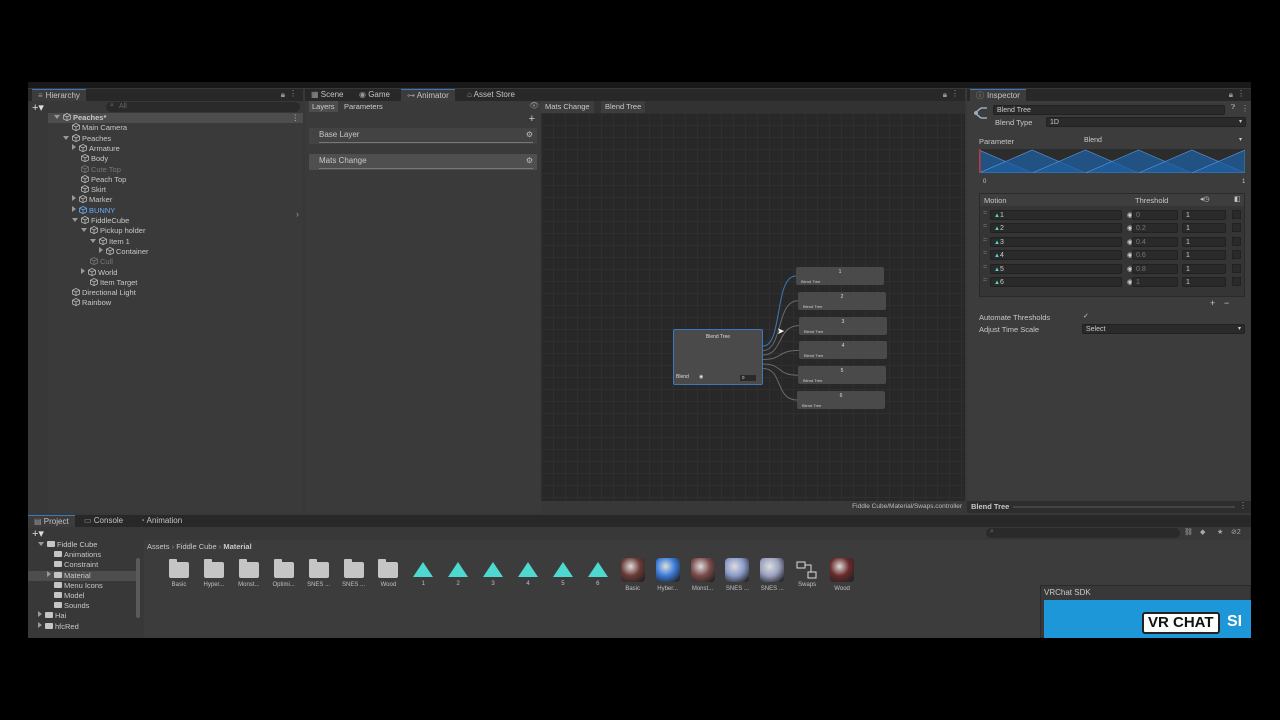 The image size is (1280, 720). What do you see at coordinates (82, 586) in the screenshot?
I see `project-folder-item: Menu Icons` at bounding box center [82, 586].